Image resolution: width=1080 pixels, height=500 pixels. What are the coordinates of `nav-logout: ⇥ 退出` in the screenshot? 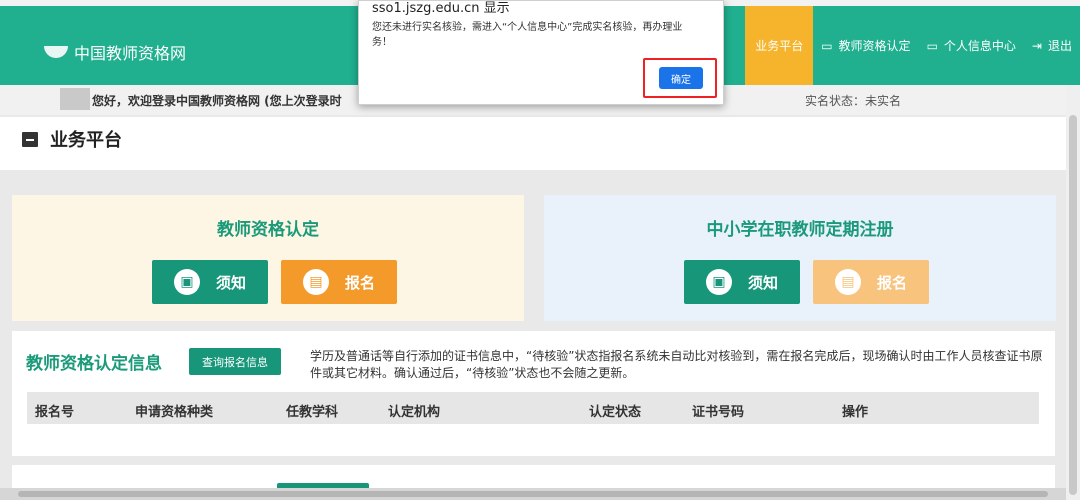 It's located at (1052, 45).